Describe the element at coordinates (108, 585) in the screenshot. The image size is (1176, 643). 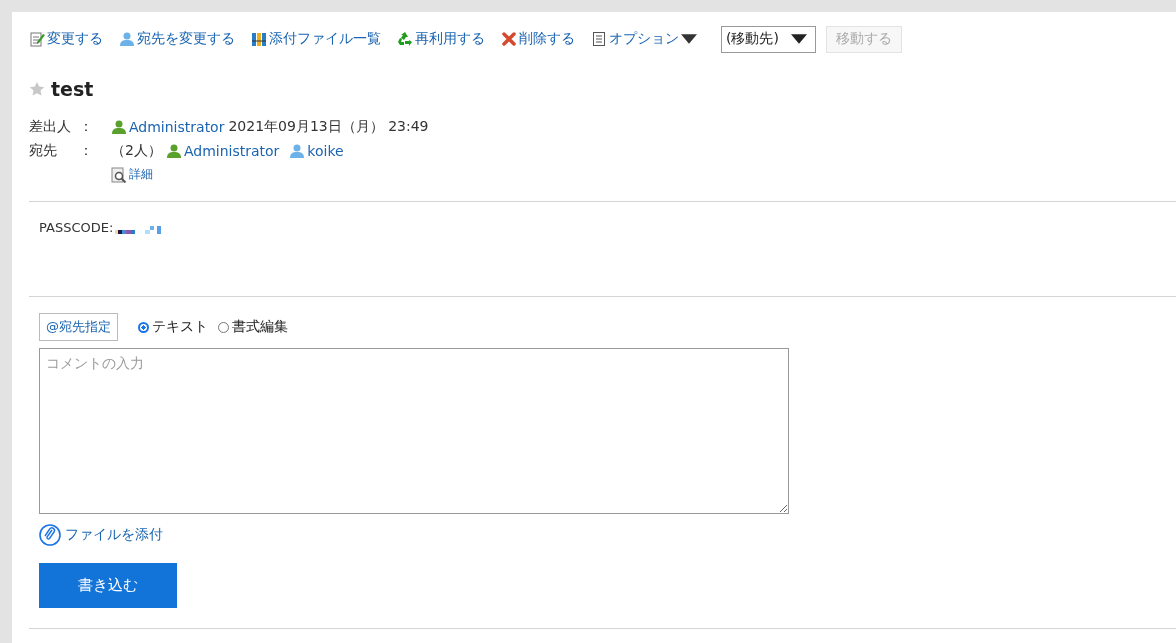
I see `submit-button: 書き込む` at that location.